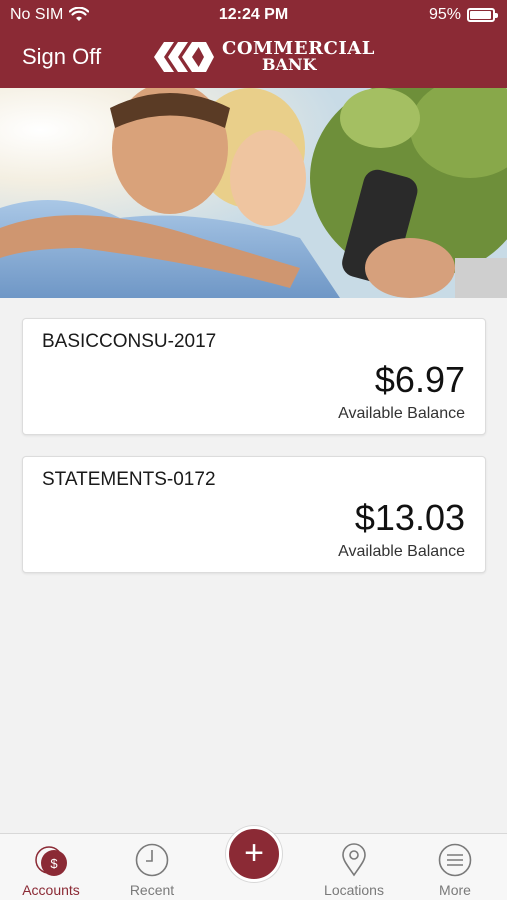 The height and width of the screenshot is (900, 507). I want to click on dollar-icon: $, so click(51, 861).